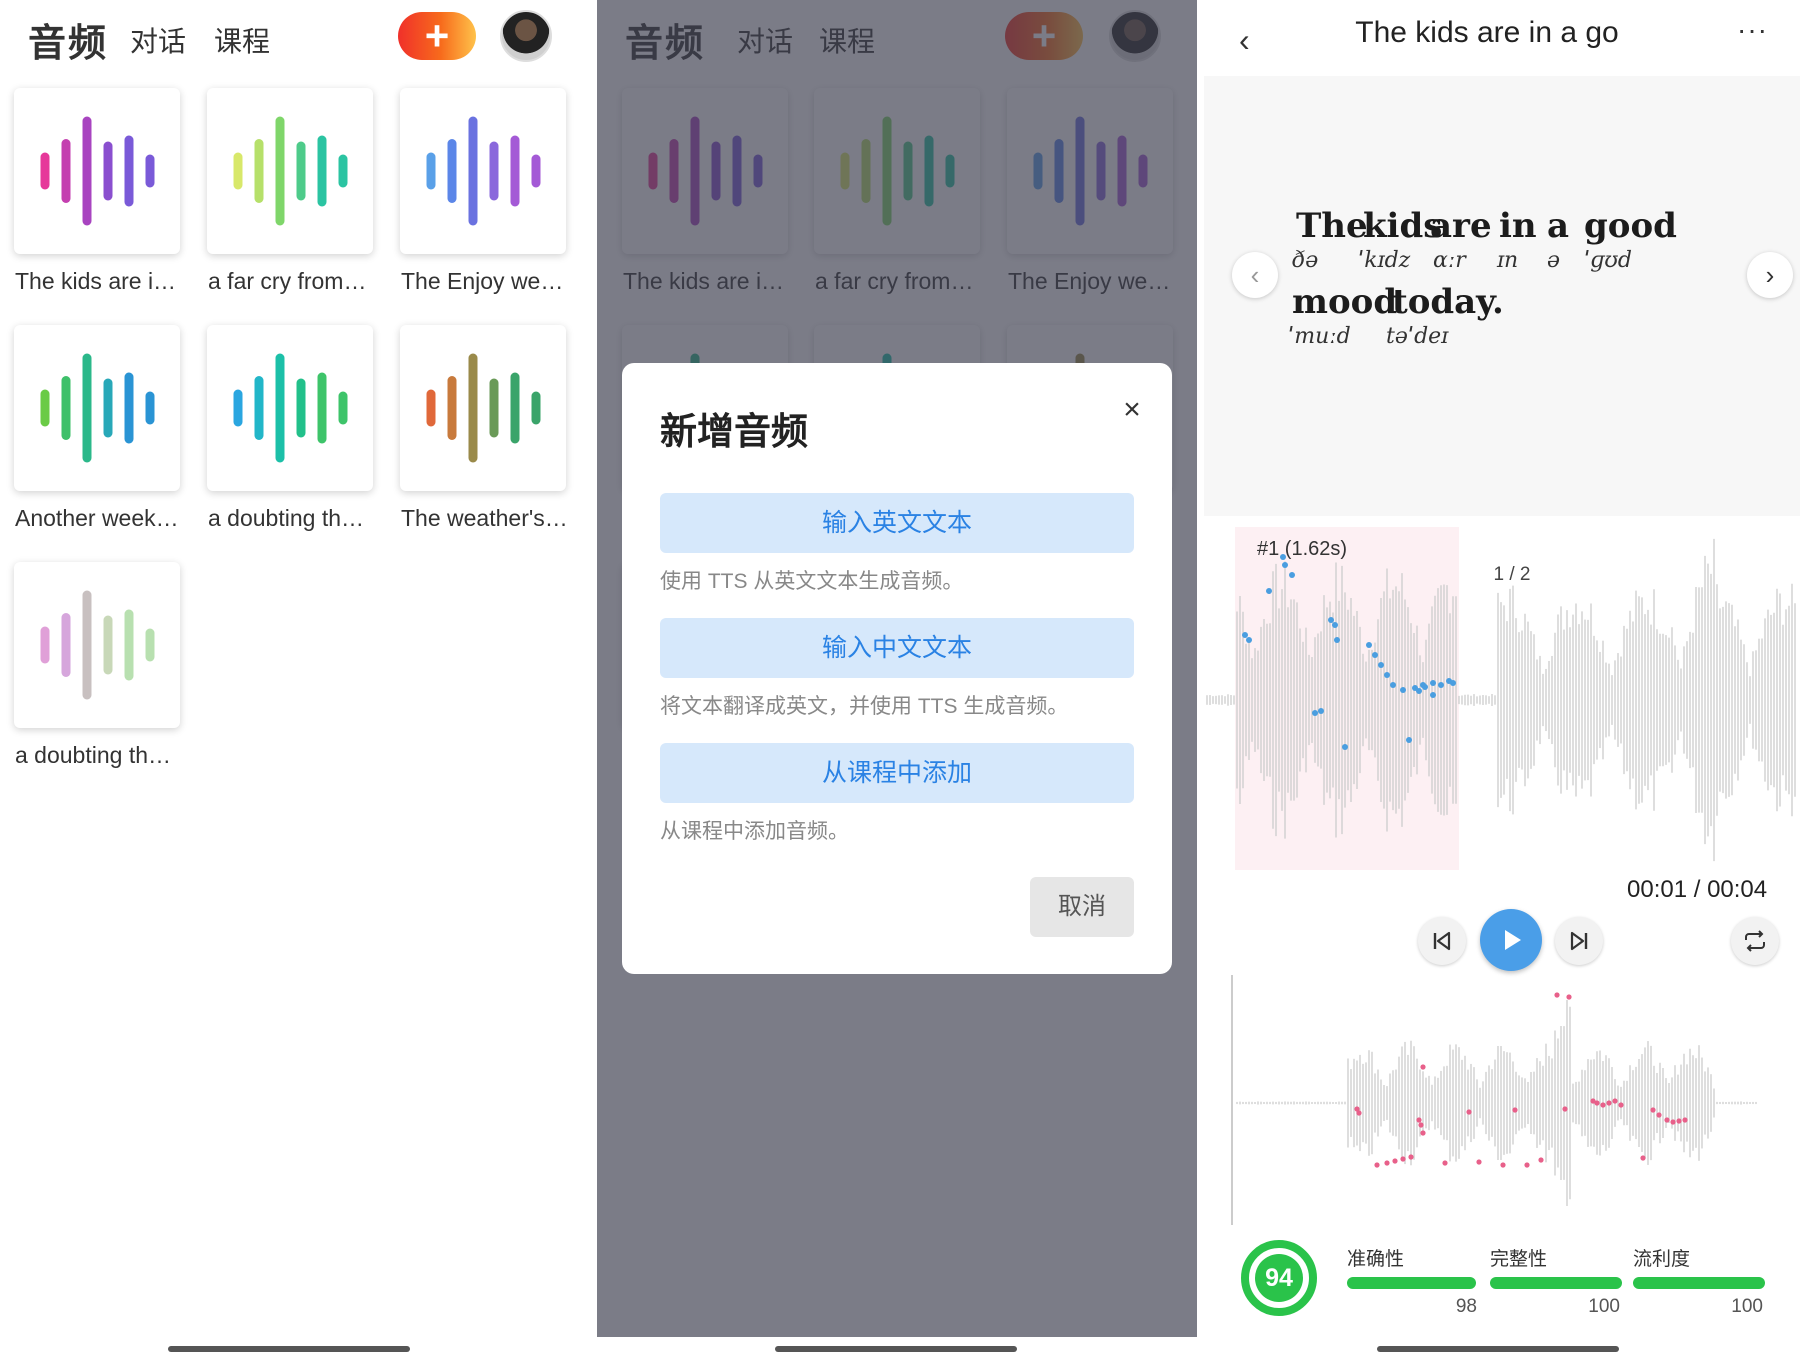  I want to click on sentence-word: a, so click(1558, 226).